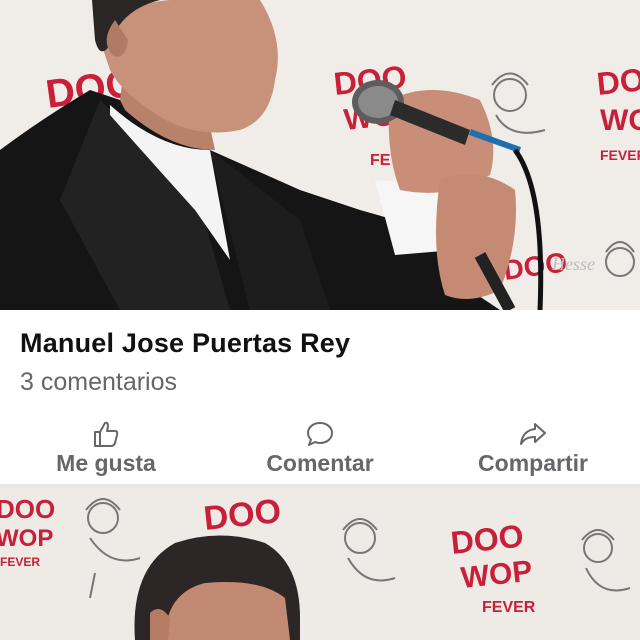 The width and height of the screenshot is (640, 640). What do you see at coordinates (533, 449) in the screenshot?
I see `share-button: Compartir` at bounding box center [533, 449].